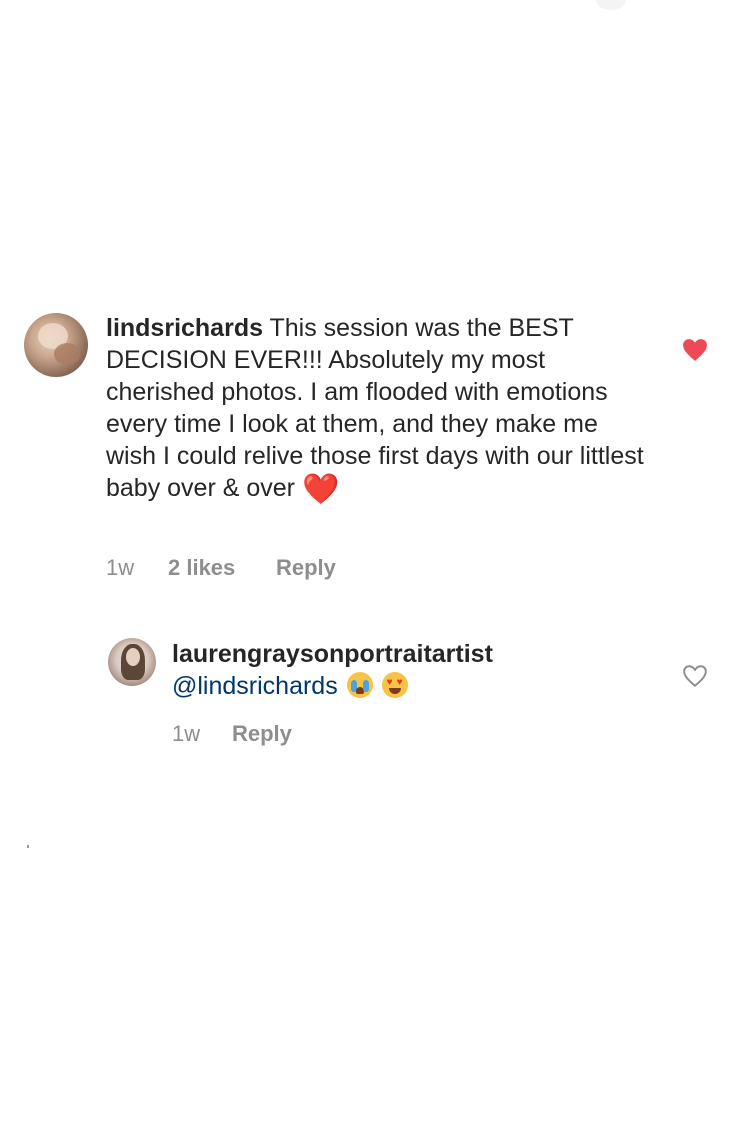 Image resolution: width=750 pixels, height=1125 pixels. What do you see at coordinates (359, 685) in the screenshot?
I see `crying-face-emoji` at bounding box center [359, 685].